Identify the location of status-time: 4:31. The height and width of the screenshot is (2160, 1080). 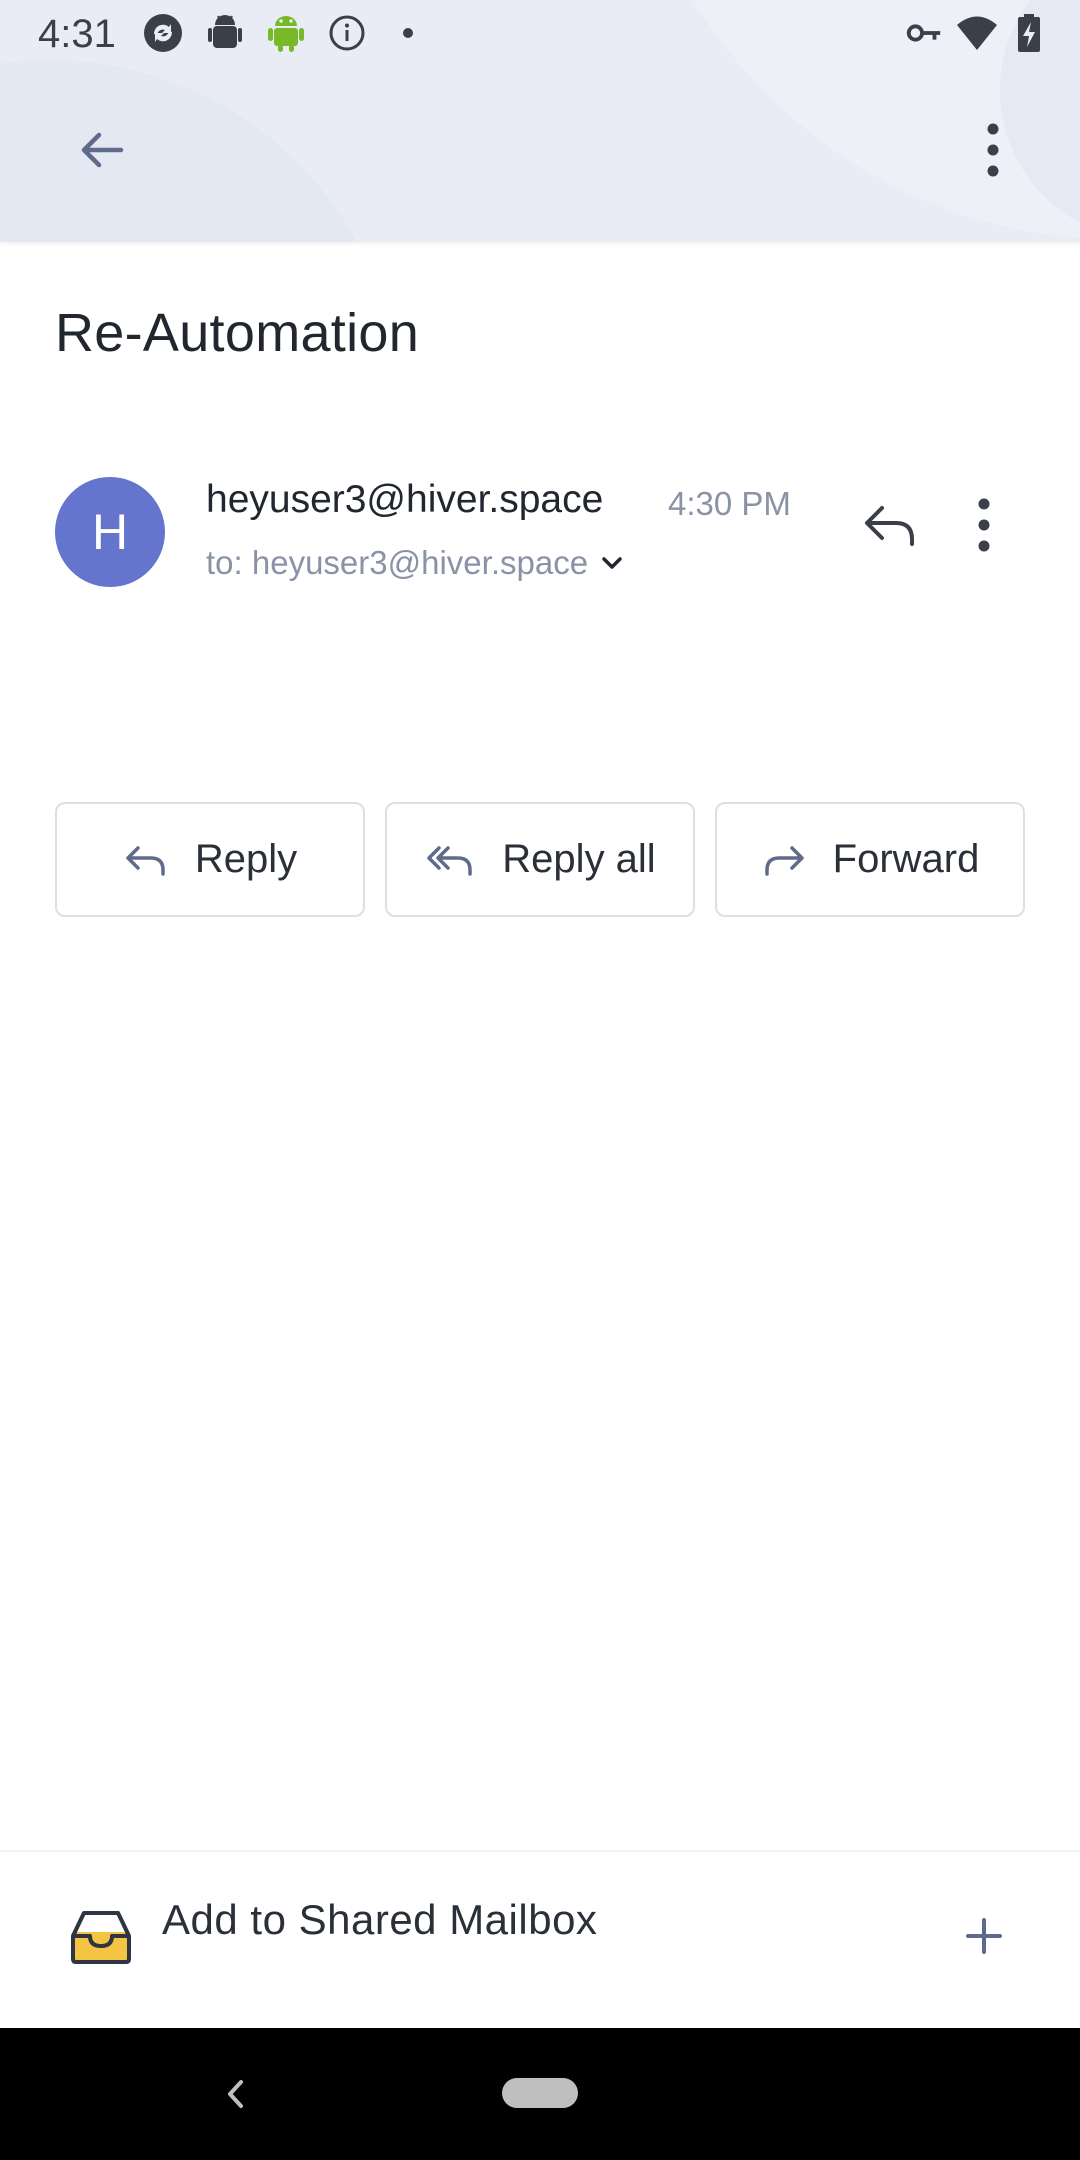
(77, 34).